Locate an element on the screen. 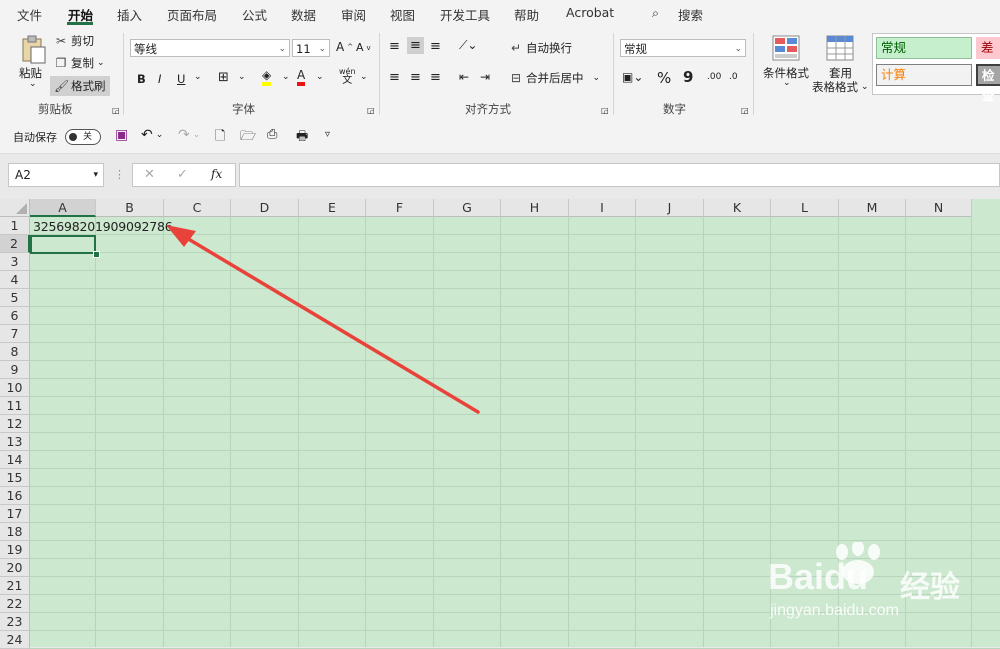 Image resolution: width=1000 pixels, height=649 pixels. style-calculation: 计算 is located at coordinates (924, 75).